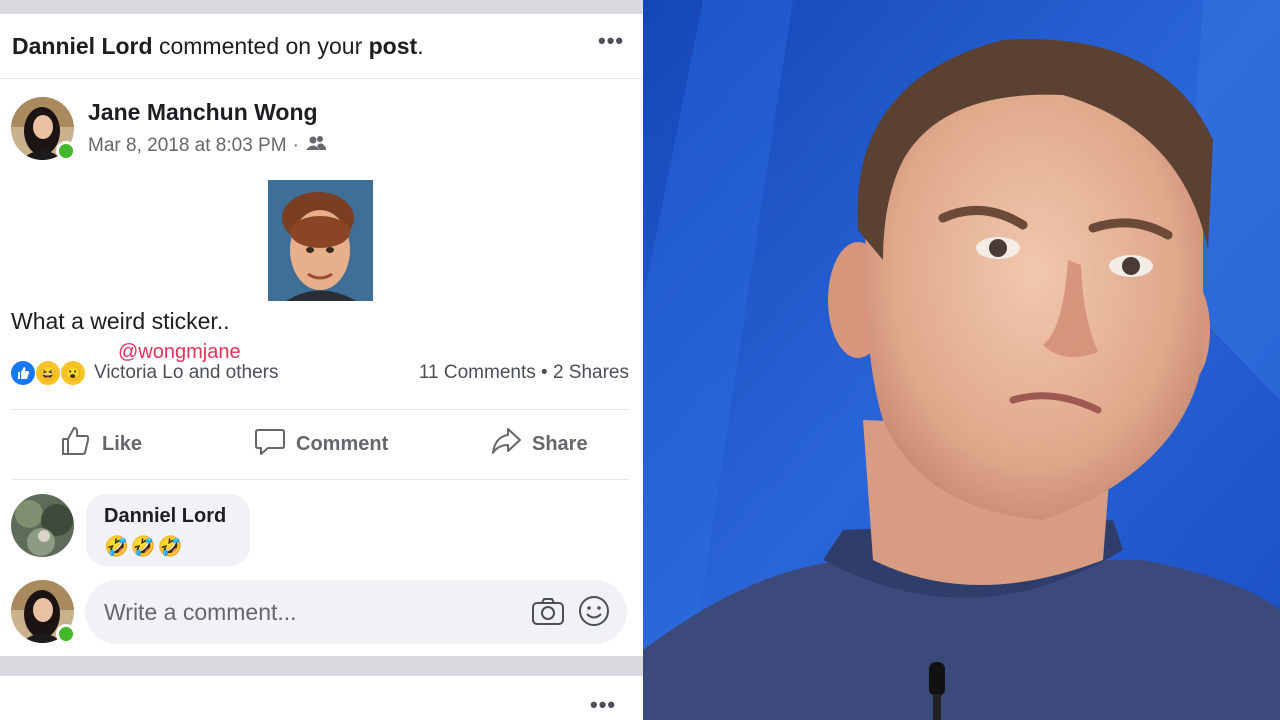 The width and height of the screenshot is (1280, 720). I want to click on camera-icon, so click(548, 613).